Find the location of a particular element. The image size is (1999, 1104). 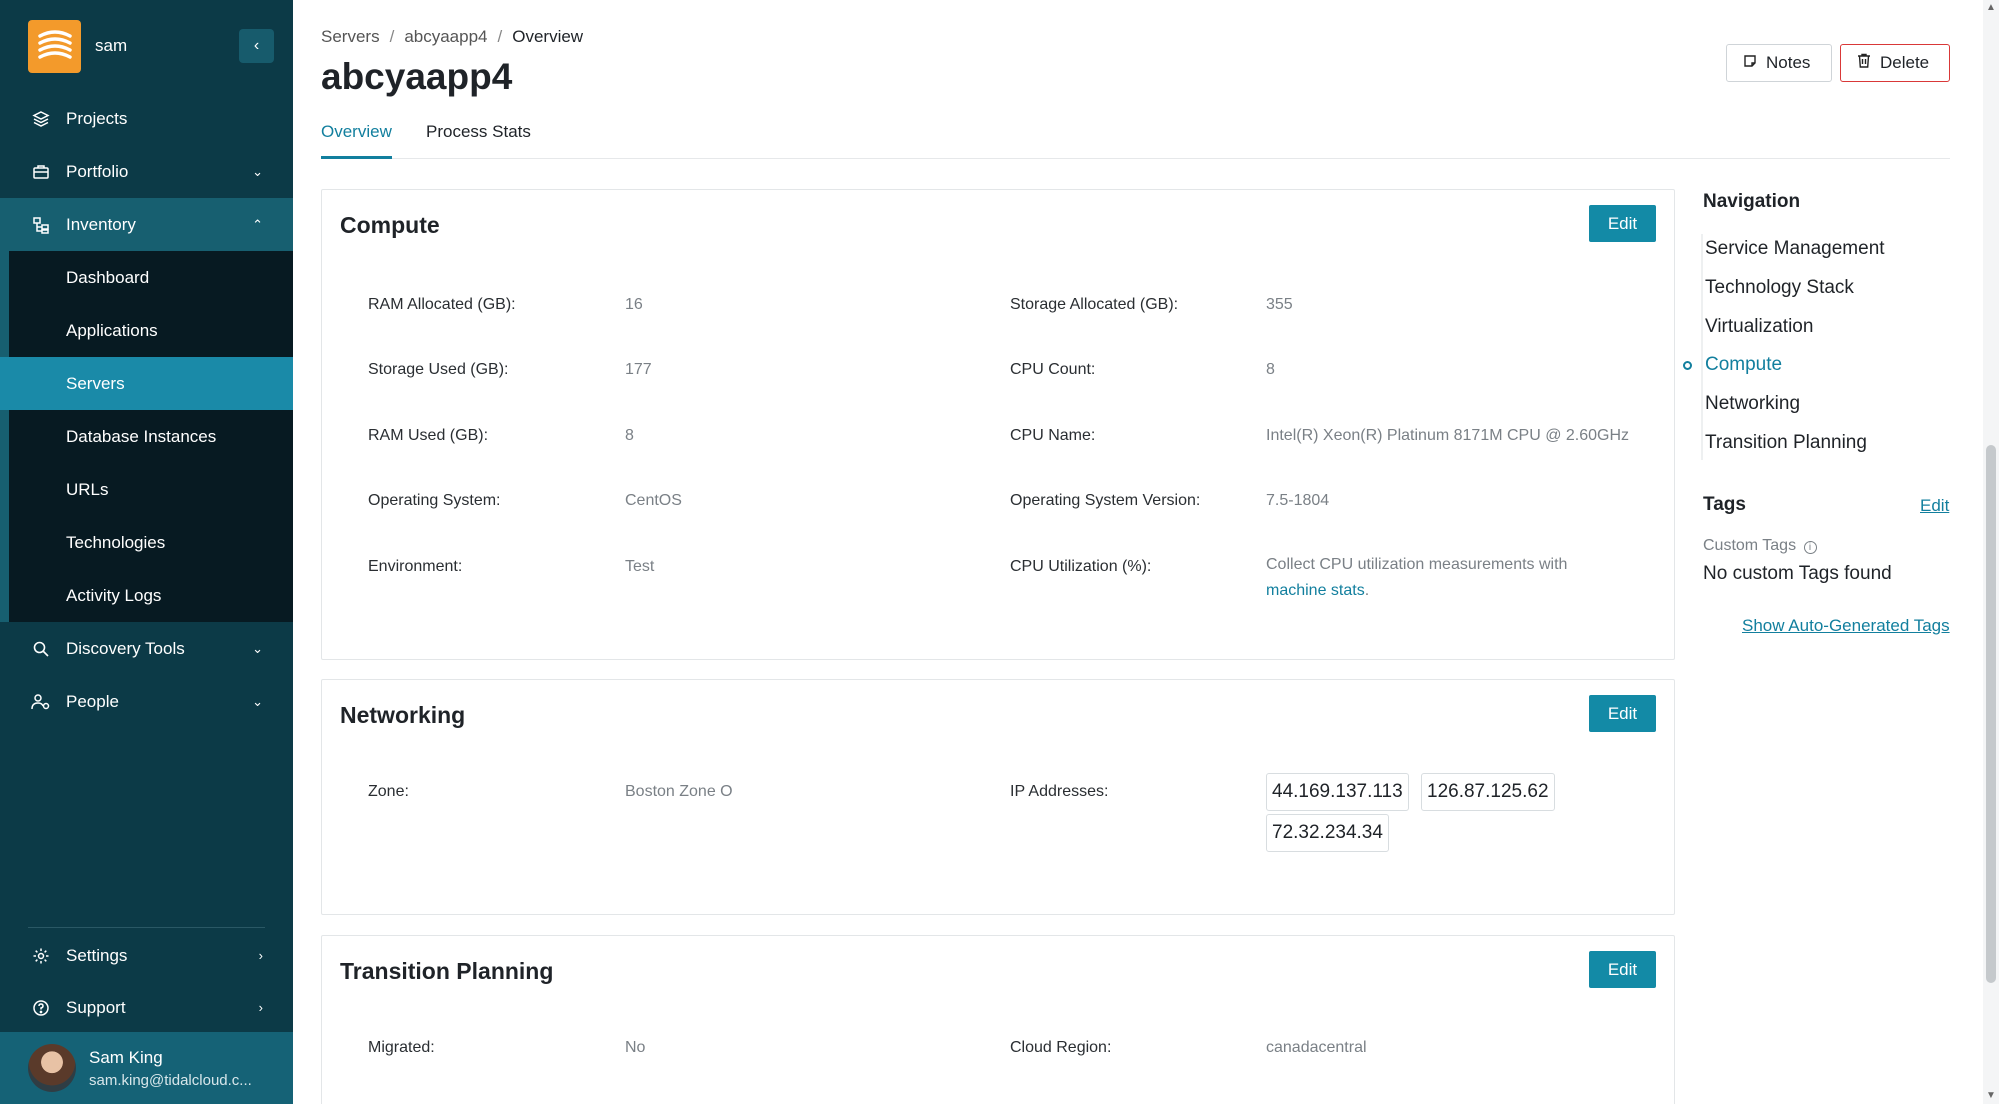

sidebar-item-label: Support is located at coordinates (96, 1007).